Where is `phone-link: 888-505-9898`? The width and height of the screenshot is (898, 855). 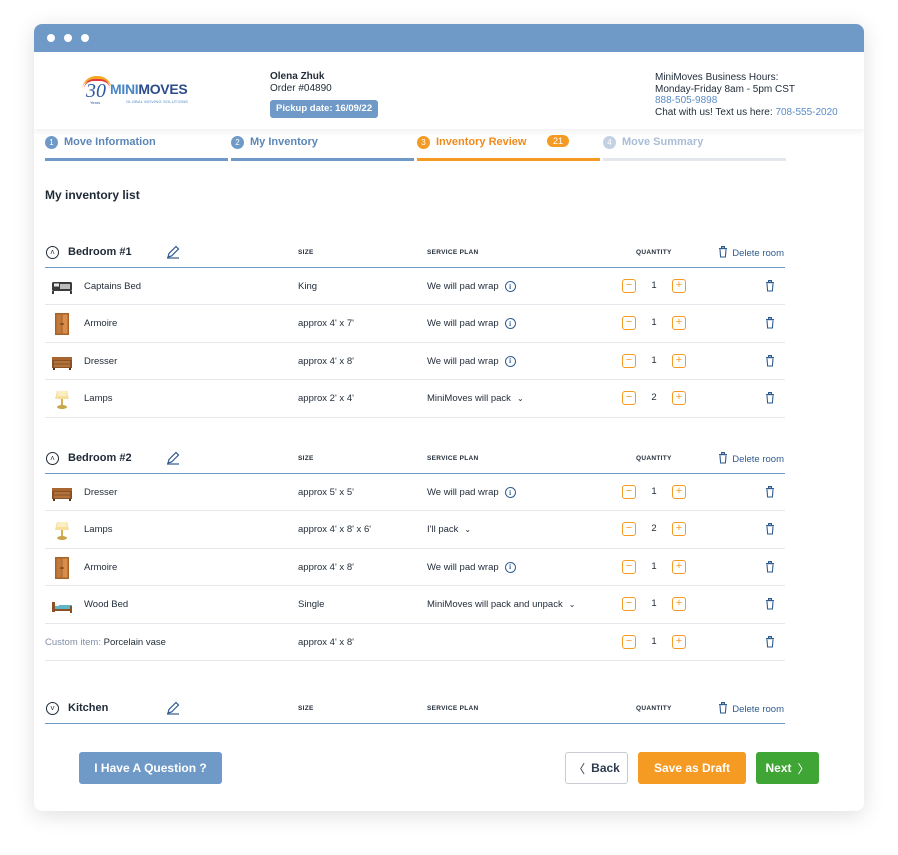
phone-link: 888-505-9898 is located at coordinates (746, 101).